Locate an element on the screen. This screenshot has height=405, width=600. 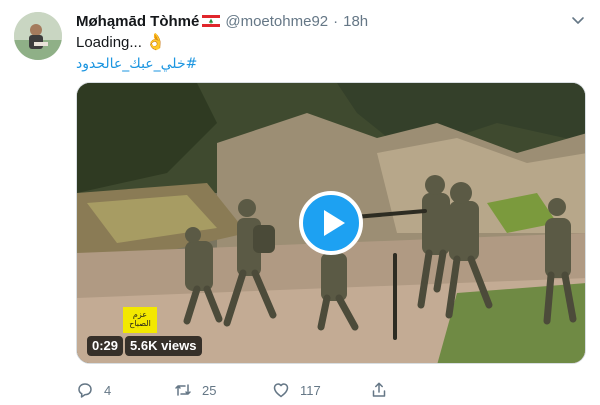
watermark-line: الصباح is located at coordinates (140, 323).